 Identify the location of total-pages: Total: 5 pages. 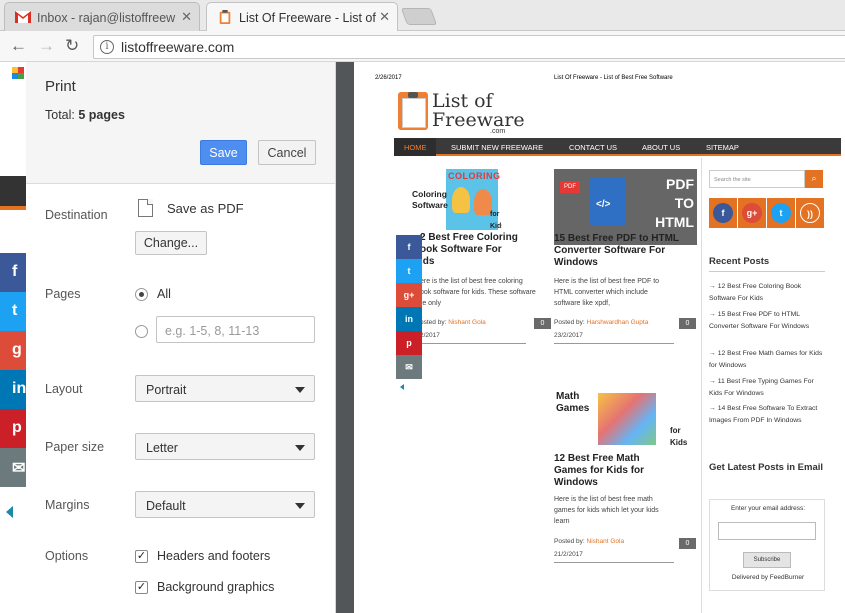
(85, 115).